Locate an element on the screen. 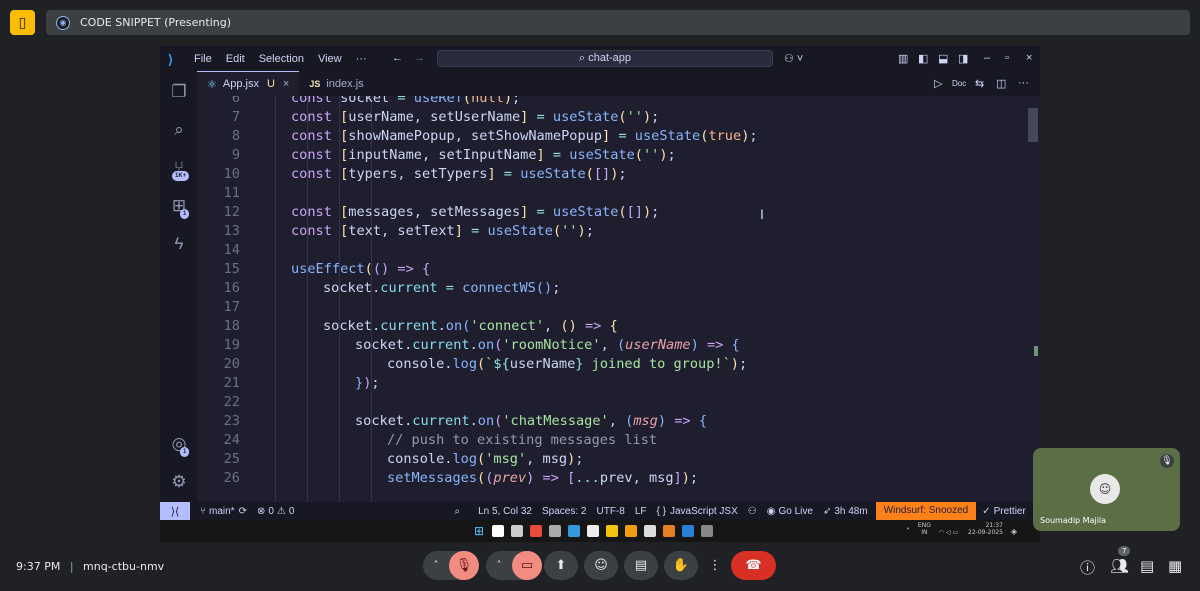 Image resolution: width=1200 pixels, height=591 pixels. code-line: 6 const socket = useRef(null); is located at coordinates (618, 102).